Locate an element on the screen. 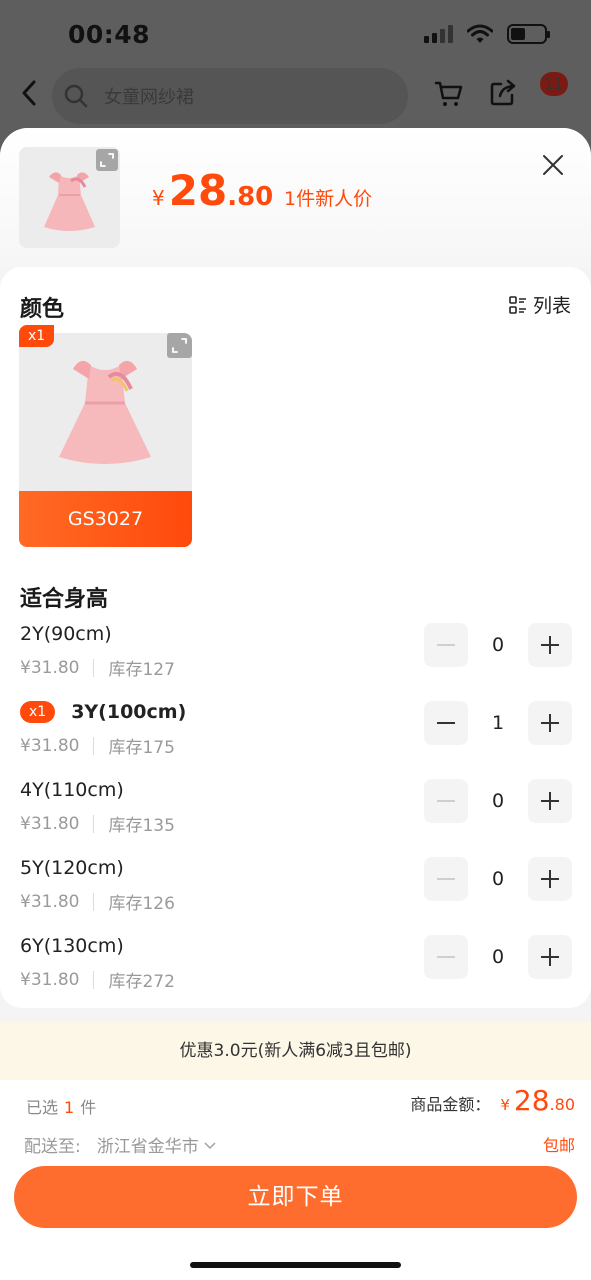 The image size is (591, 1280). total-decimal: .80 is located at coordinates (562, 1104).